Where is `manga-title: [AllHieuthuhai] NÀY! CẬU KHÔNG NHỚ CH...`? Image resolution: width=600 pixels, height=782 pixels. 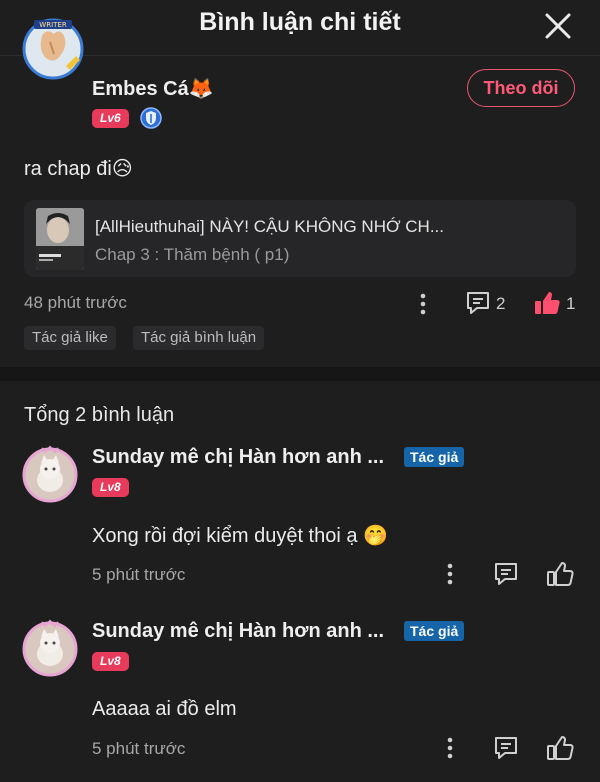
manga-title: [AllHieuthuhai] NÀY! CẬU KHÔNG NHỚ CH... is located at coordinates (269, 226).